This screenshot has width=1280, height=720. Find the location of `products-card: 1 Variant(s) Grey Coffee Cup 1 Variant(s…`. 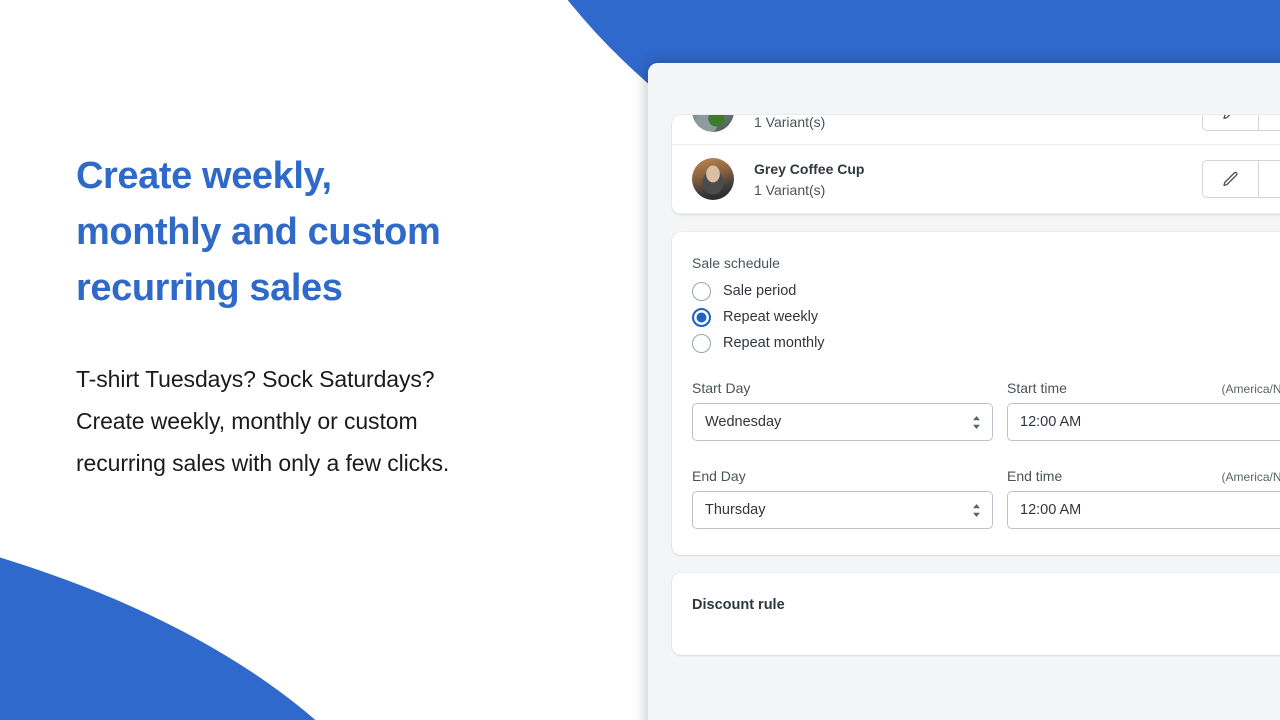

products-card: 1 Variant(s) Grey Coffee Cup 1 Variant(s… is located at coordinates (976, 164).